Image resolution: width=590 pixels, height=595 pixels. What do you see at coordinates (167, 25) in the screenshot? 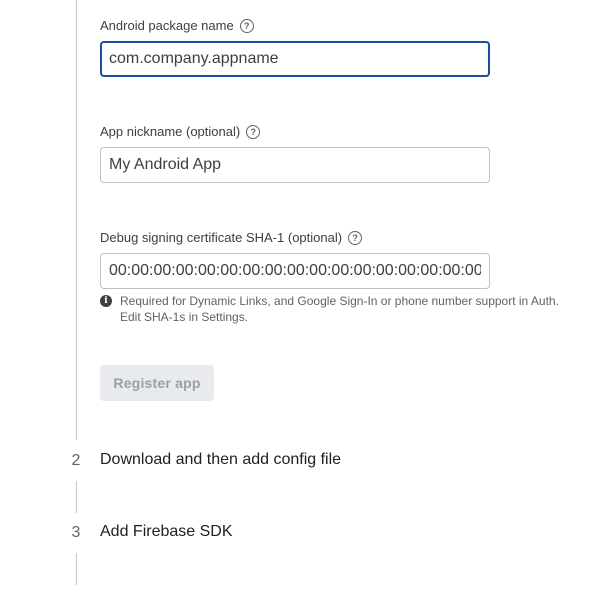
I see `package-name-label-text: Android package name` at bounding box center [167, 25].